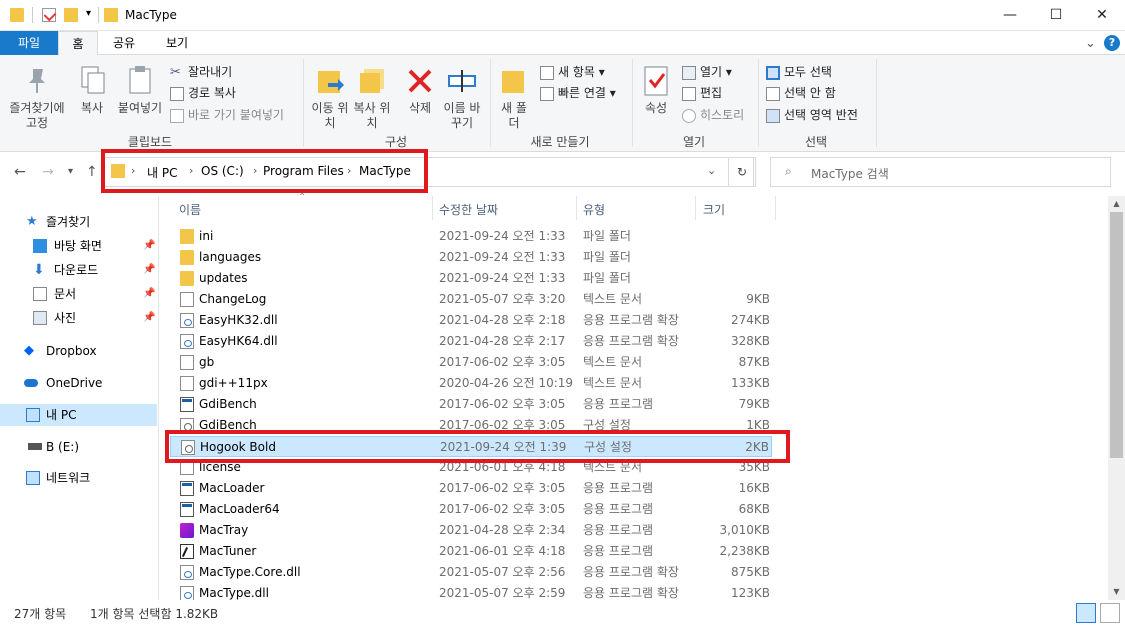 The width and height of the screenshot is (1125, 625). I want to click on file-row: MacTuner 2021-06-01 오후 4:18 응용 프로그램 2,238KB, so click(471, 551).